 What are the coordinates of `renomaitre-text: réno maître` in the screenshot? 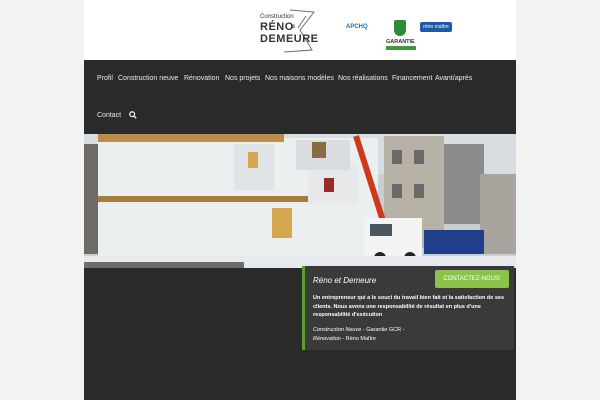 It's located at (436, 27).